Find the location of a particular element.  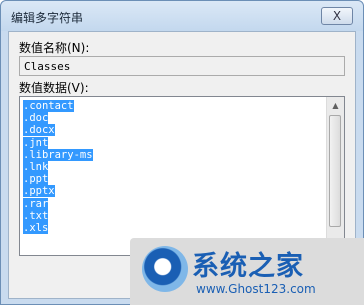

selected-text: .jnt is located at coordinates (36, 142).